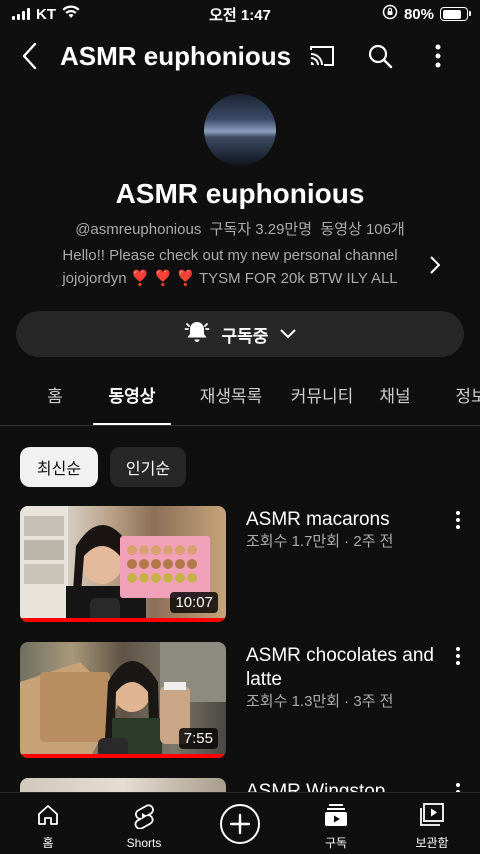  What do you see at coordinates (55, 398) in the screenshot?
I see `tab-home: 홈` at bounding box center [55, 398].